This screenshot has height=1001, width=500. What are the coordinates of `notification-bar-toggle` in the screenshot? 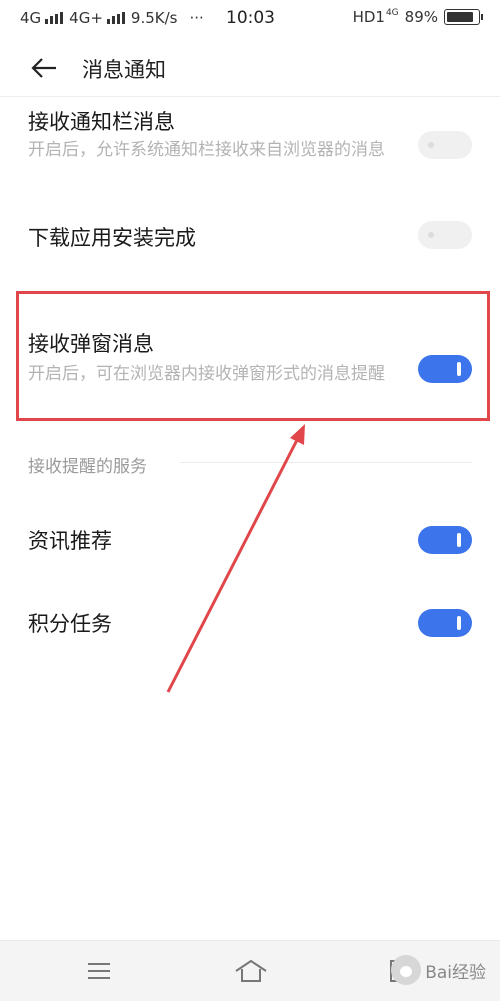 It's located at (445, 145).